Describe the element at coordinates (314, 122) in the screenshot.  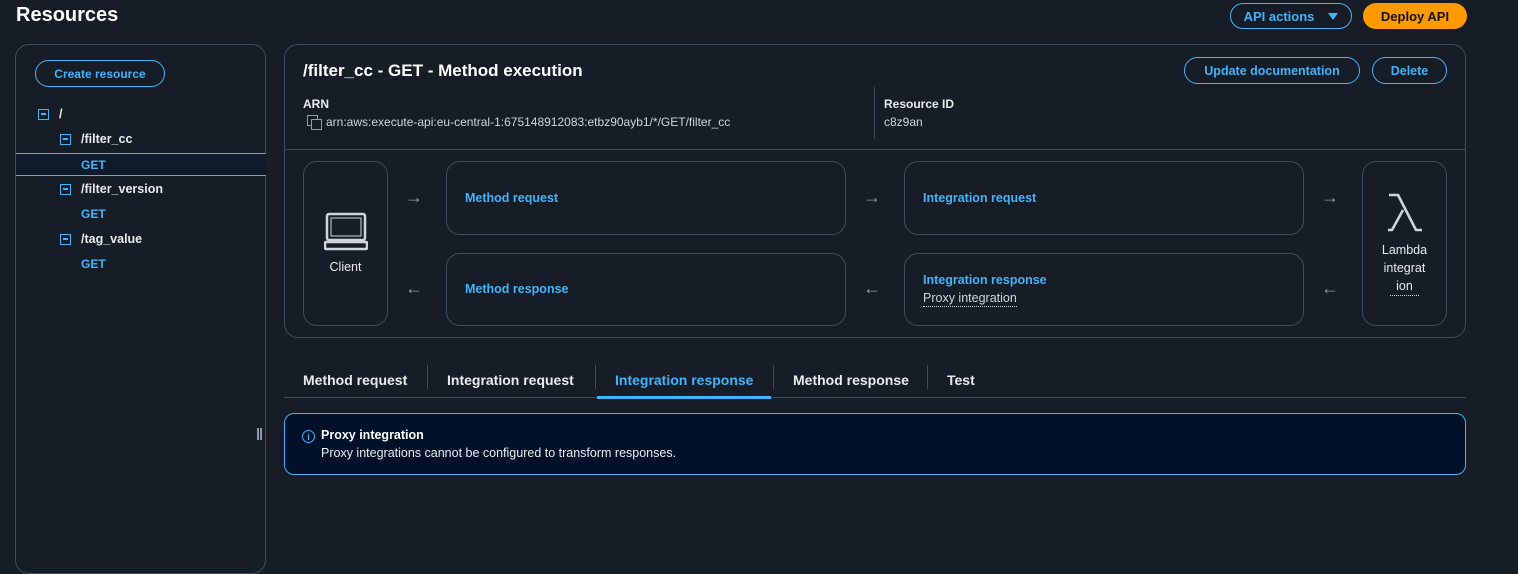
I see `copy-icon` at that location.